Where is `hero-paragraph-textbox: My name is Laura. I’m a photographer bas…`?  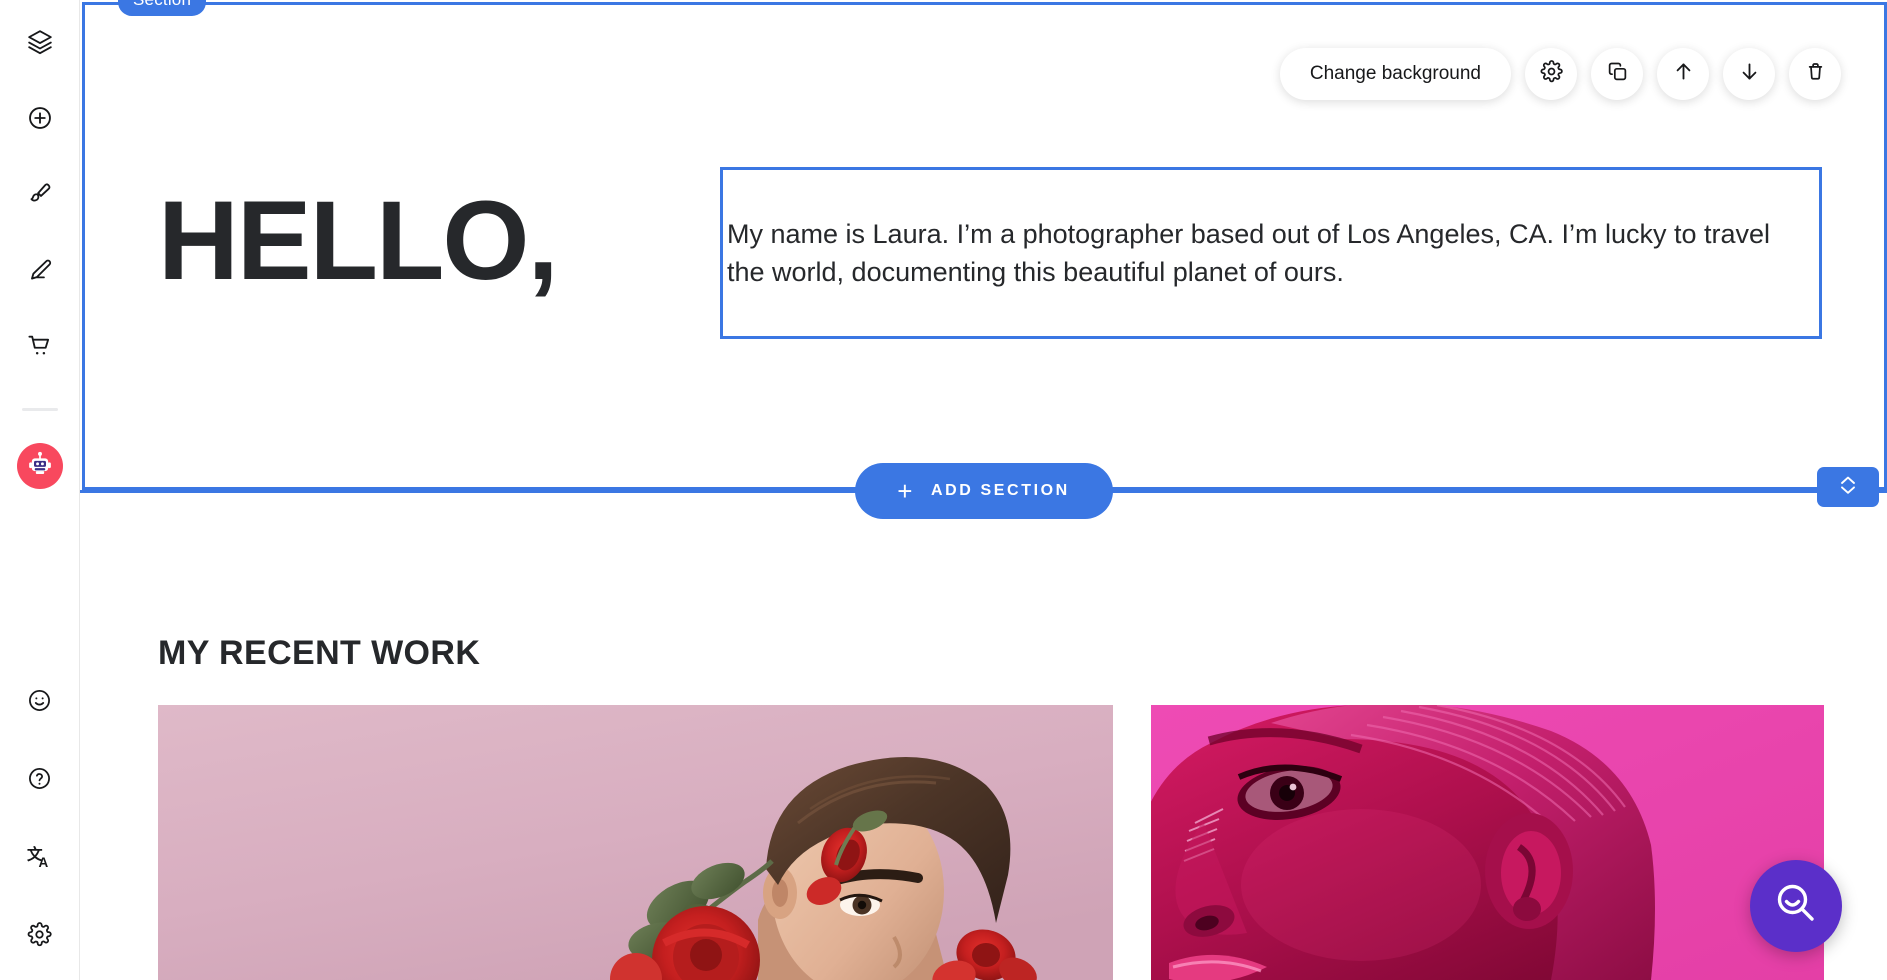 hero-paragraph-textbox: My name is Laura. I’m a photographer bas… is located at coordinates (1271, 253).